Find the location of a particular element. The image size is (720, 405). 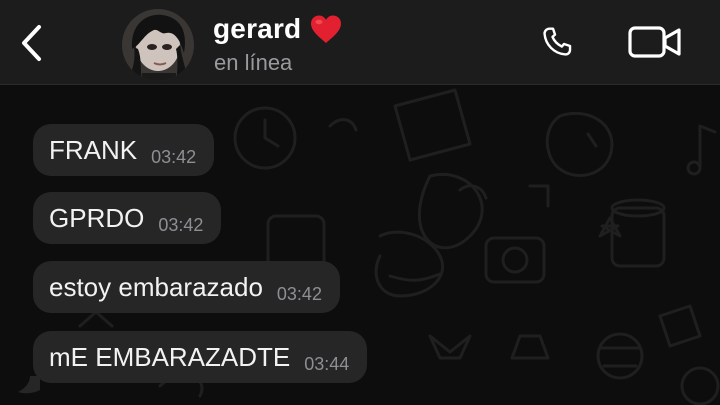

phone-icon is located at coordinates (557, 41).